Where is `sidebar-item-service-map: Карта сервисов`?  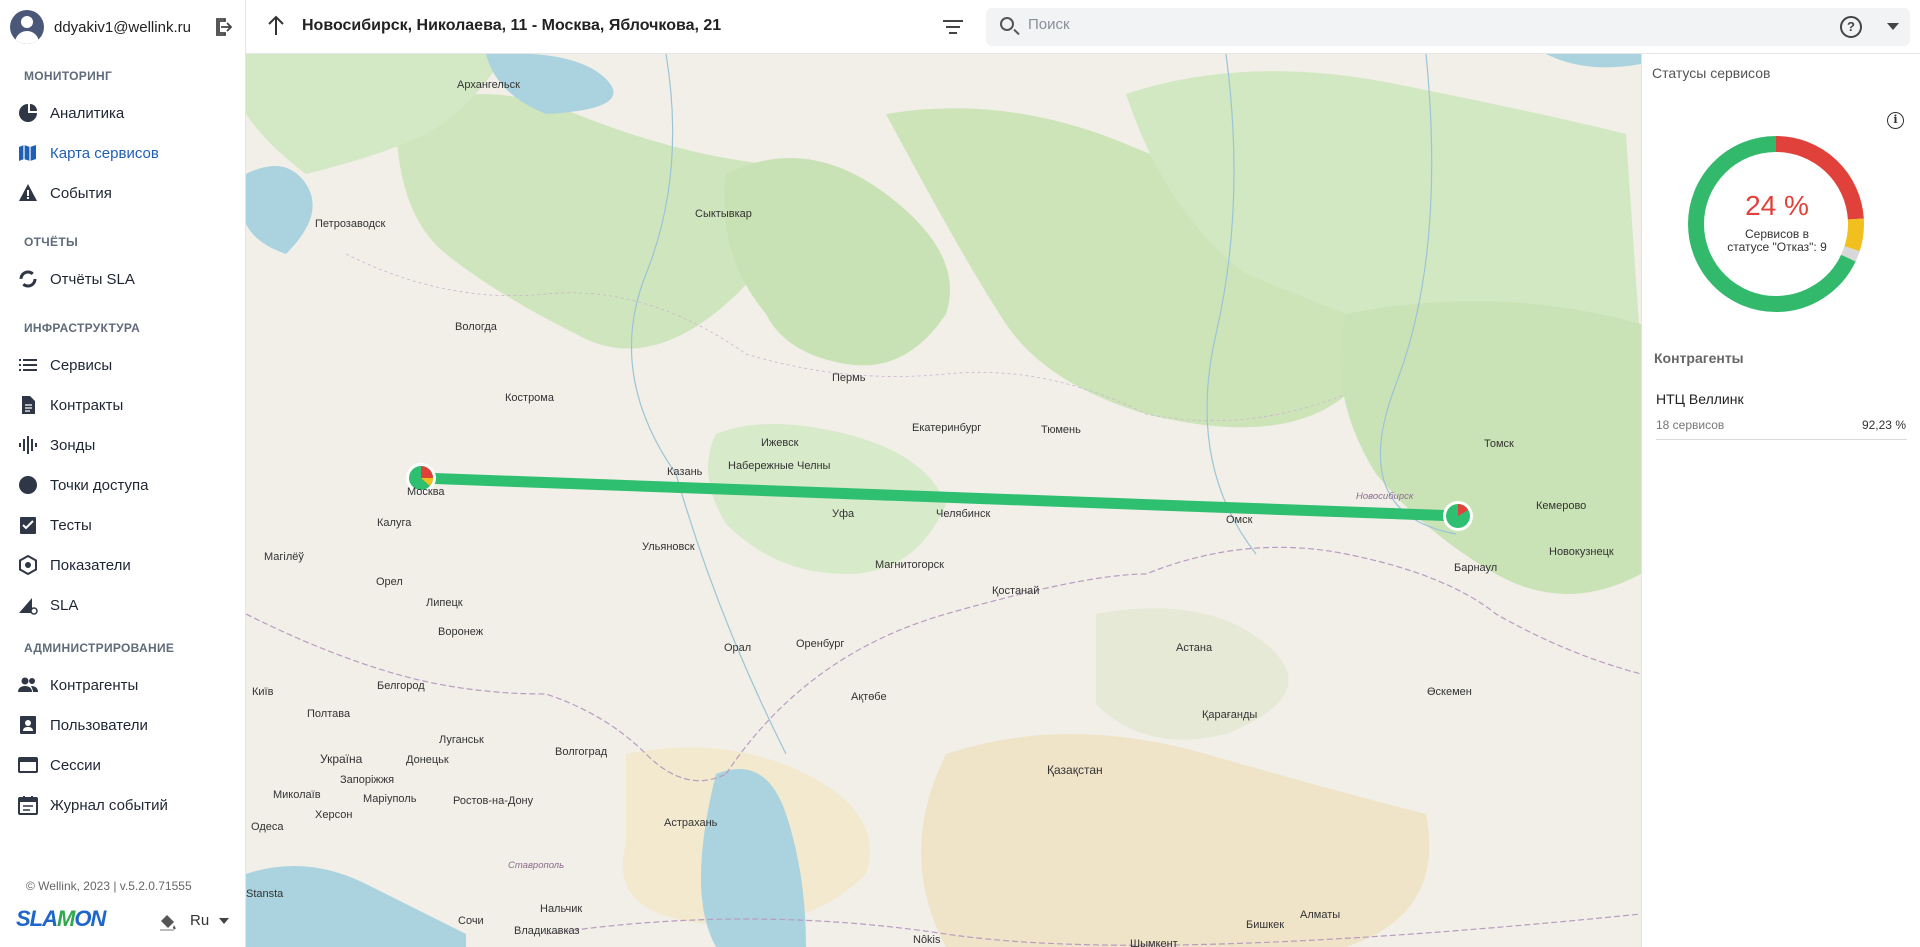 sidebar-item-service-map: Карта сервисов is located at coordinates (122, 153).